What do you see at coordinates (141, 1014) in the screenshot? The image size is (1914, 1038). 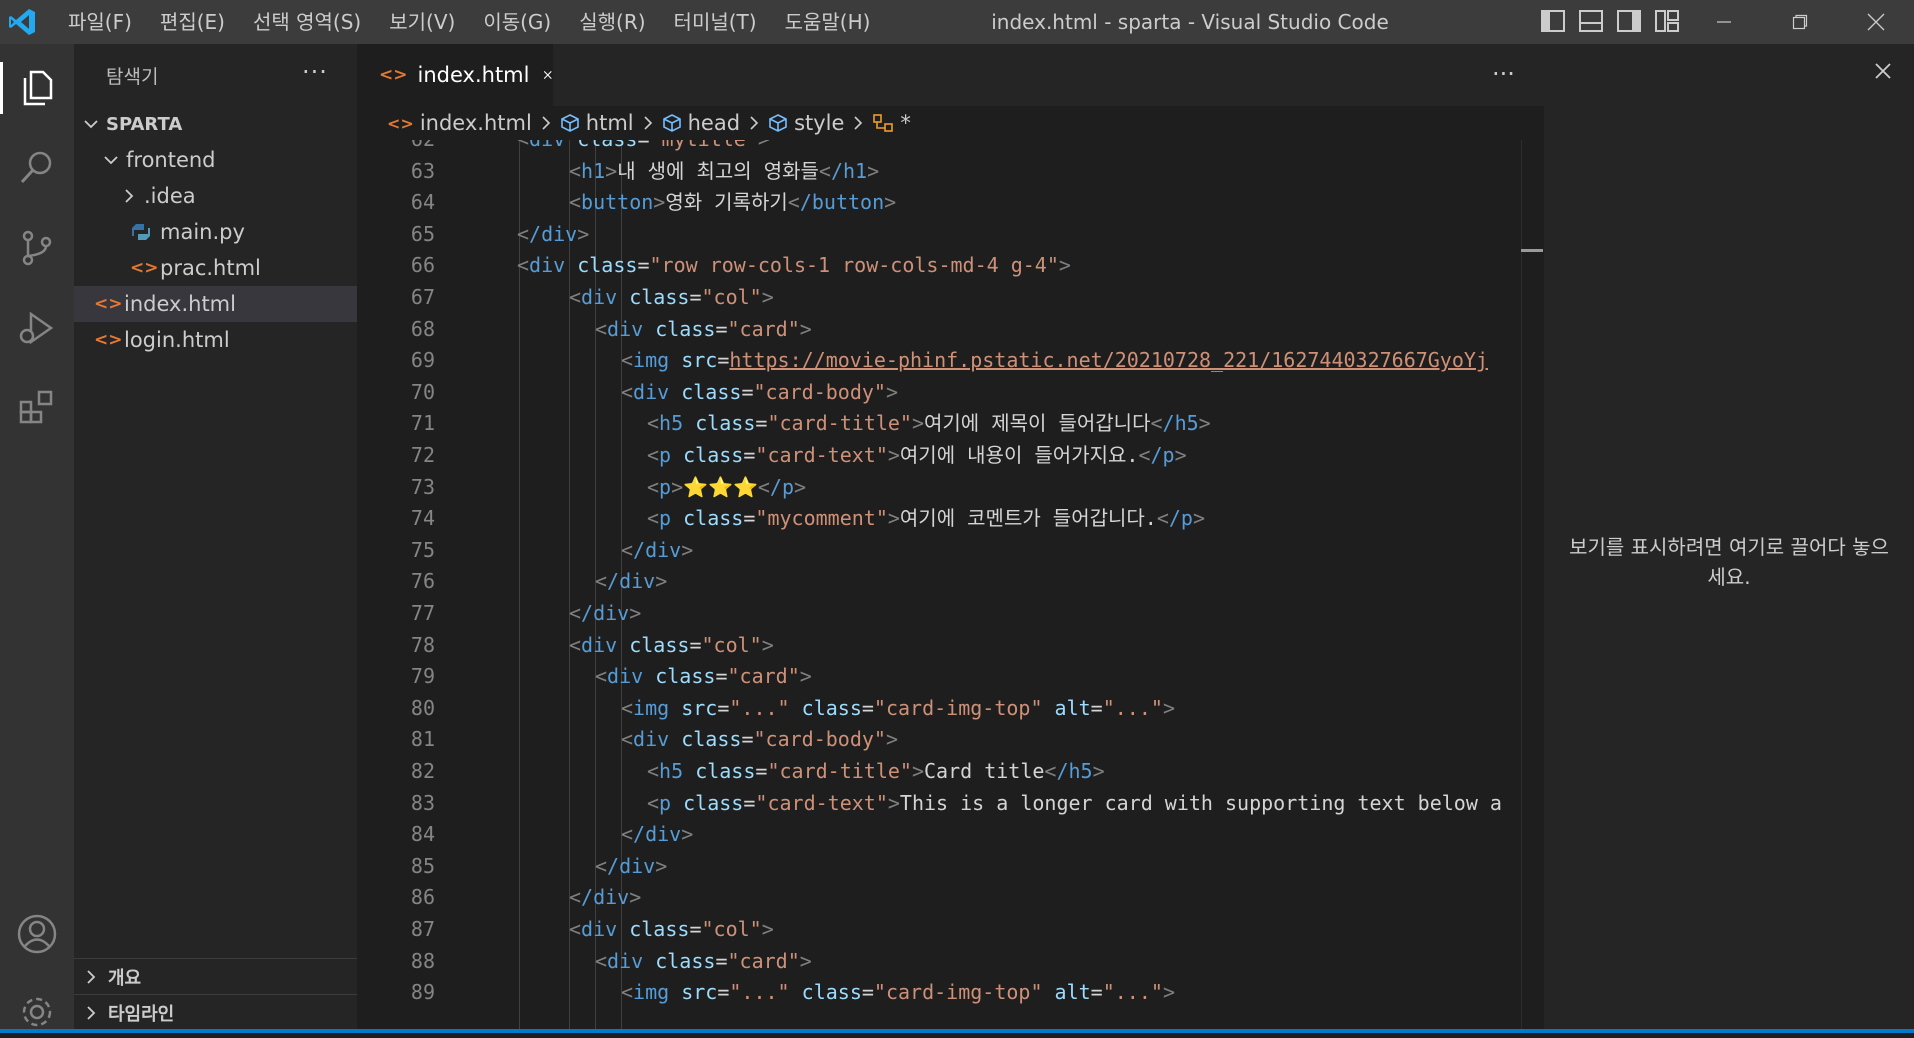 I see `timeline-label: 타임라인` at bounding box center [141, 1014].